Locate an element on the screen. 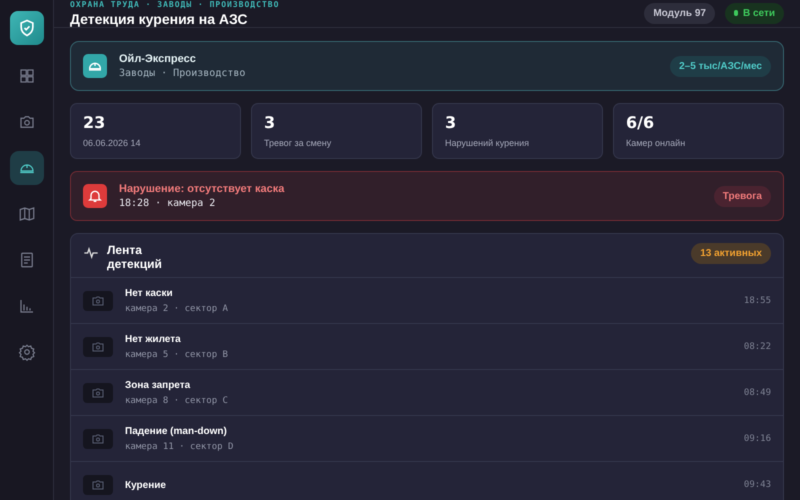 This screenshot has width=800, height=500. detection-title: Нет жилета is located at coordinates (153, 339).